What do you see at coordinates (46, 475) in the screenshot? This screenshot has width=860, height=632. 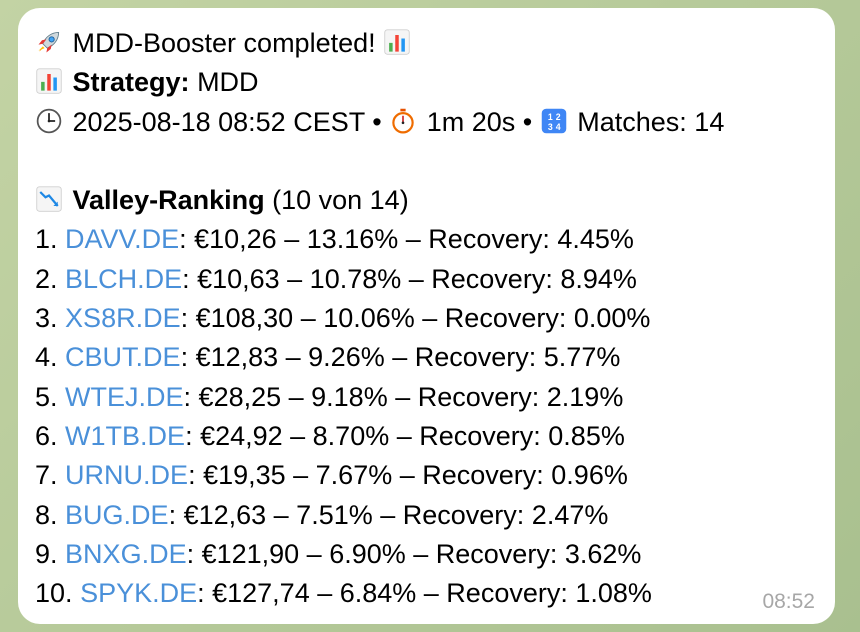 I see `ranking-index: 7.` at bounding box center [46, 475].